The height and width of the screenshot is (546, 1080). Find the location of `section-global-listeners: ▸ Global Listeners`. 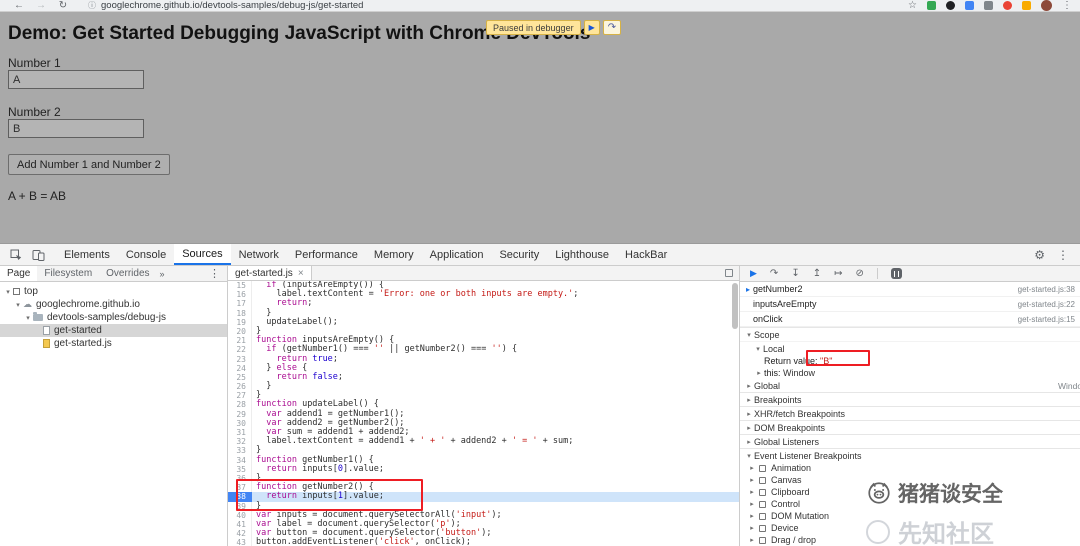

section-global-listeners: ▸ Global Listeners is located at coordinates (910, 441).